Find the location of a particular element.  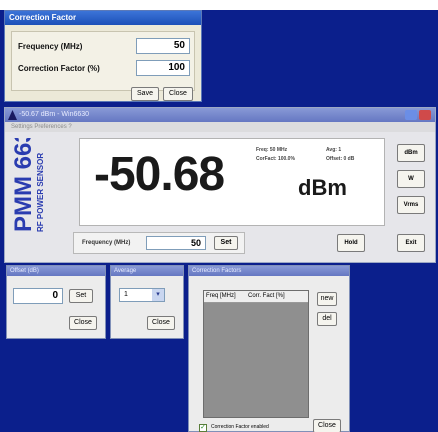

set-frequency-button: Set is located at coordinates (226, 243).